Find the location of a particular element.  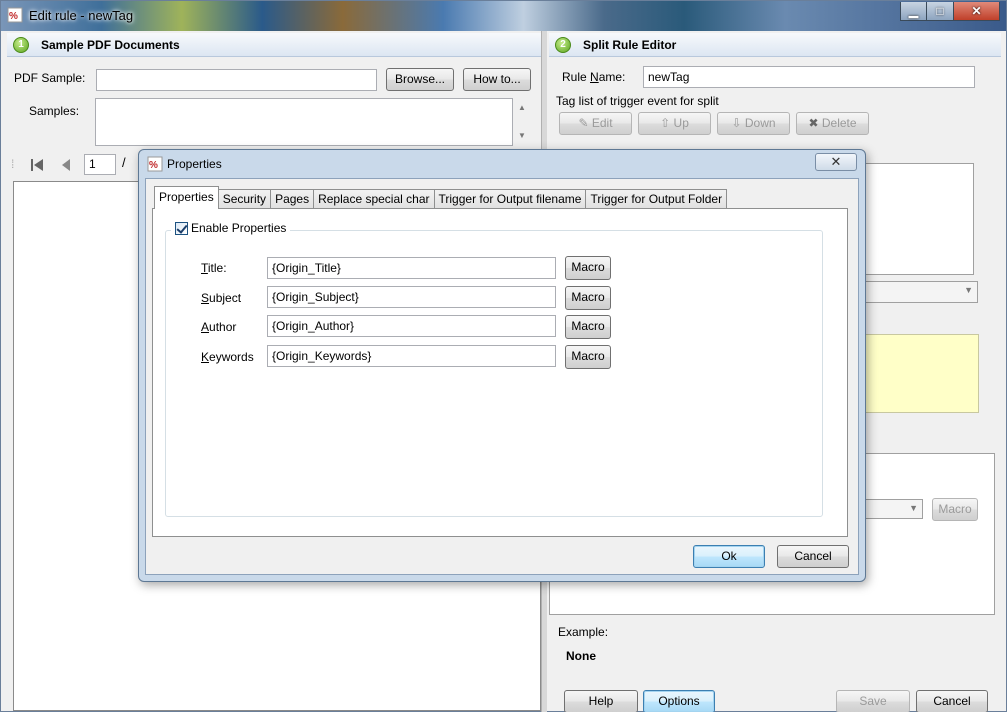

close-button: ✕ is located at coordinates (977, 11).